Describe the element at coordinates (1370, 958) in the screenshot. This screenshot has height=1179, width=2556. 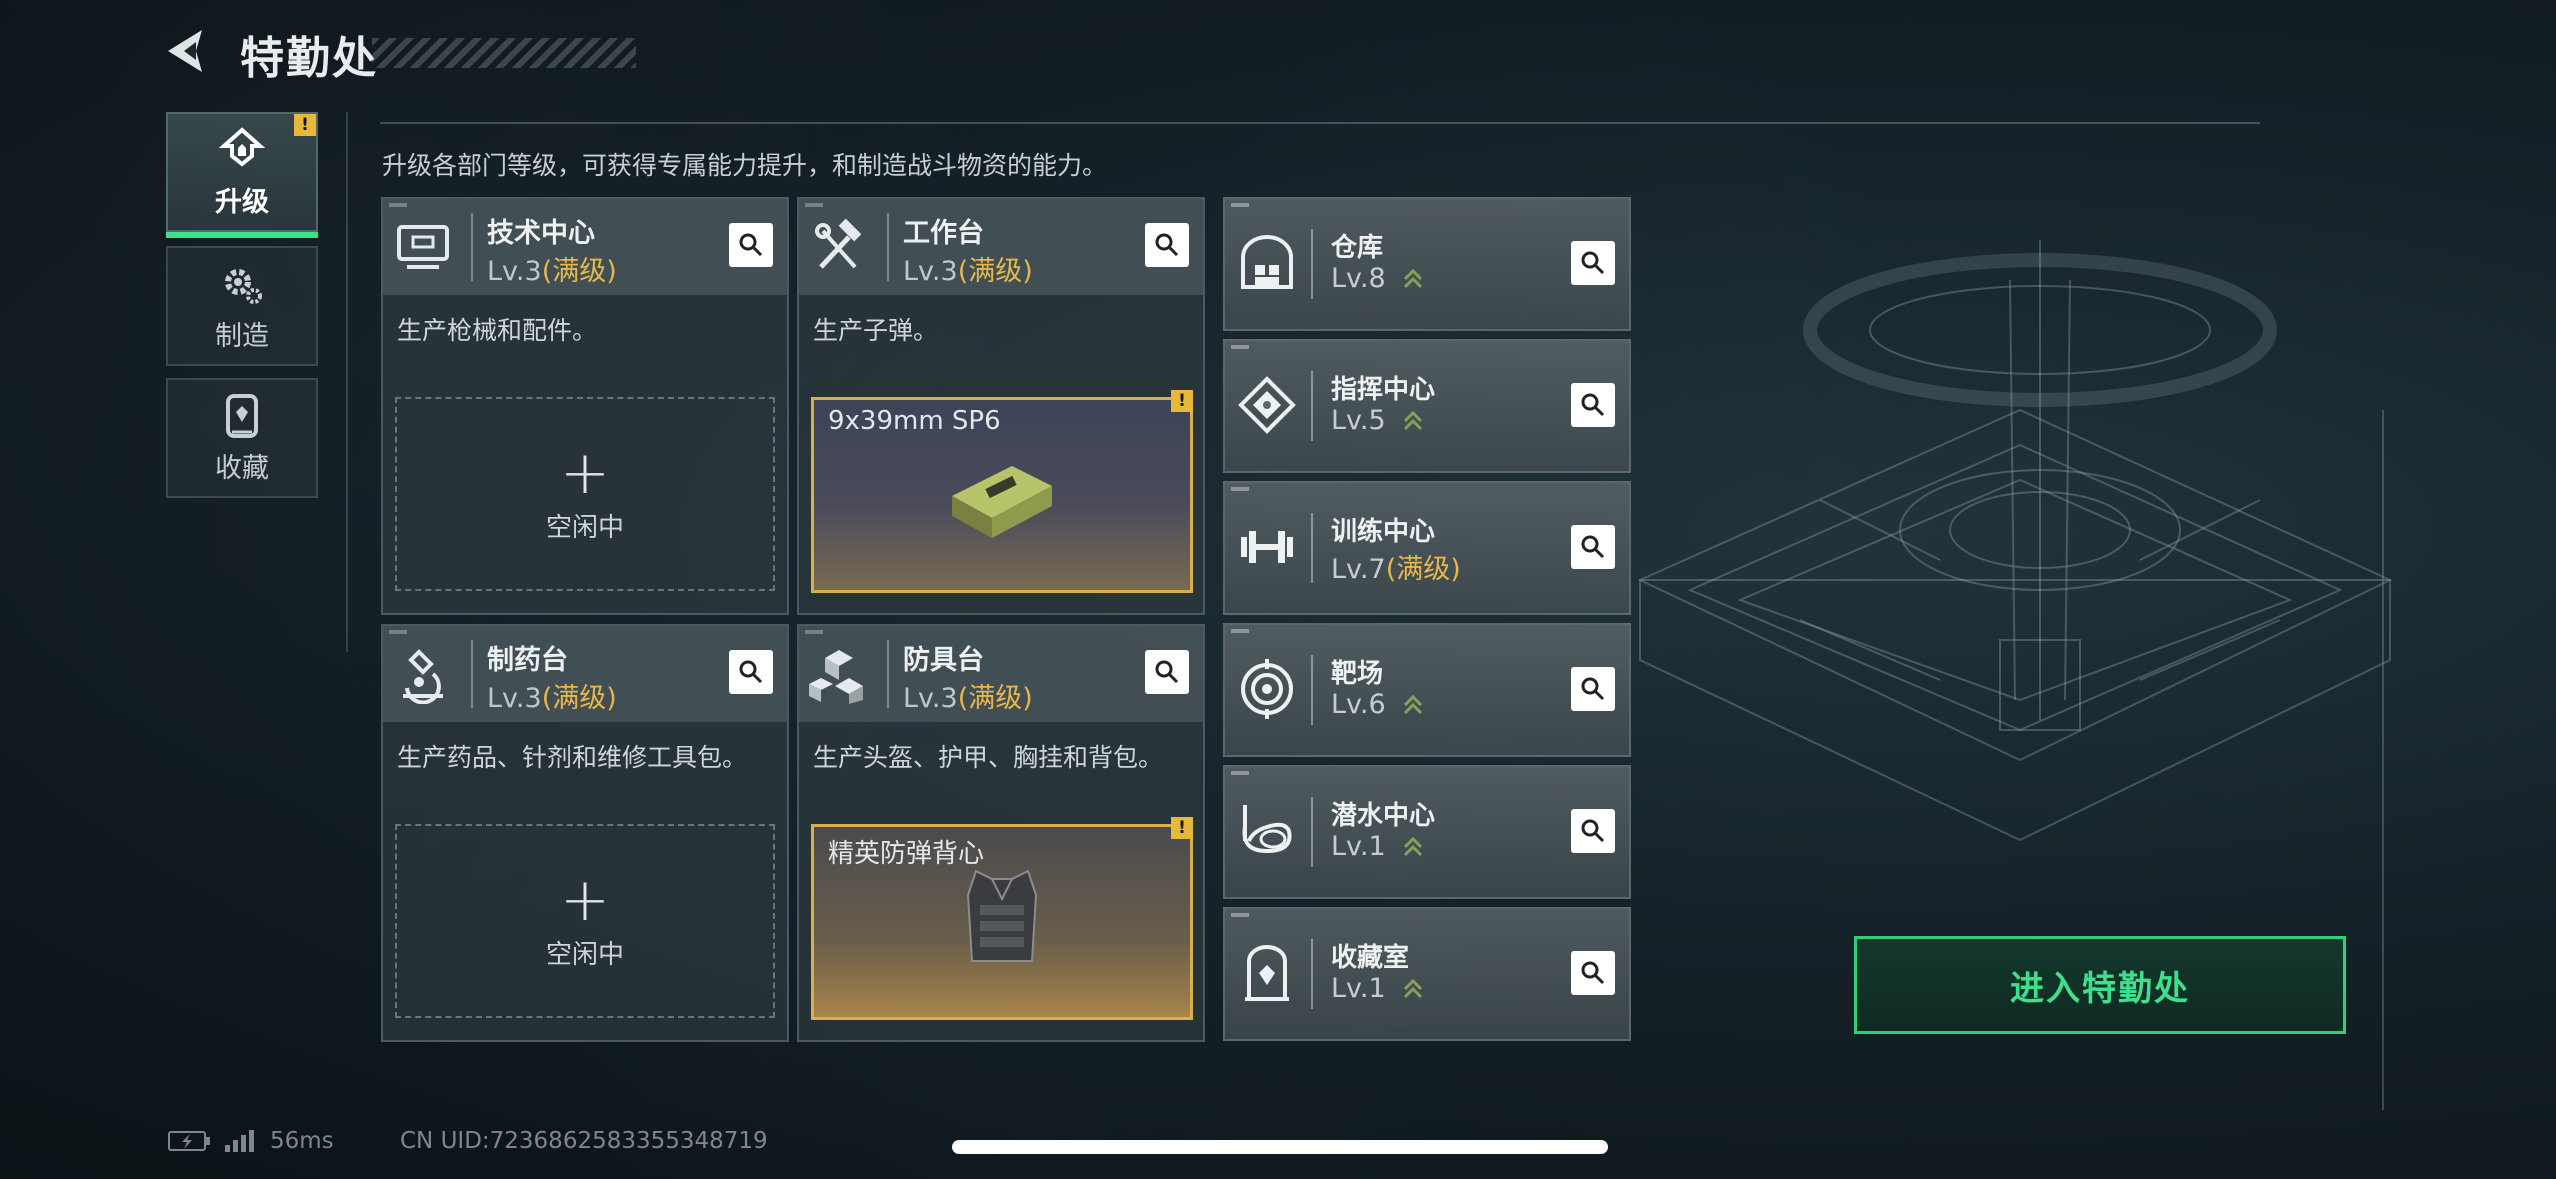
I see `facility-name: 收藏室` at that location.